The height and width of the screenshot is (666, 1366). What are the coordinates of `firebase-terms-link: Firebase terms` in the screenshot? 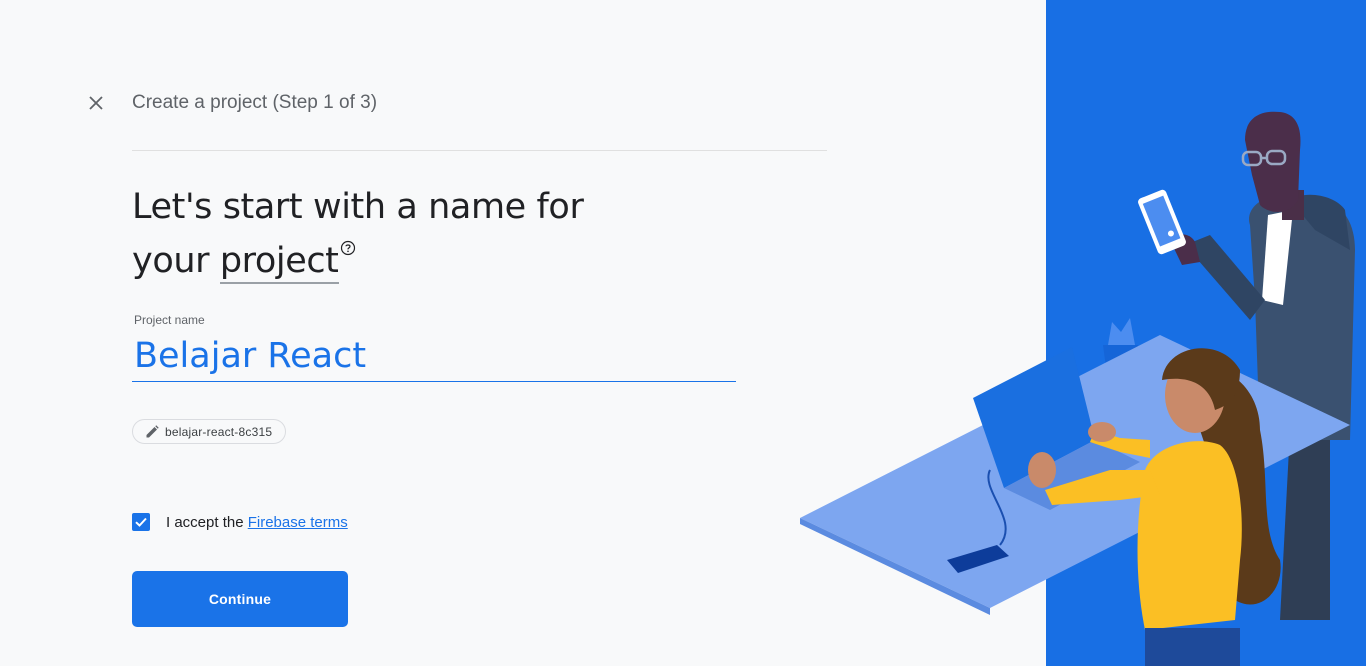 It's located at (298, 522).